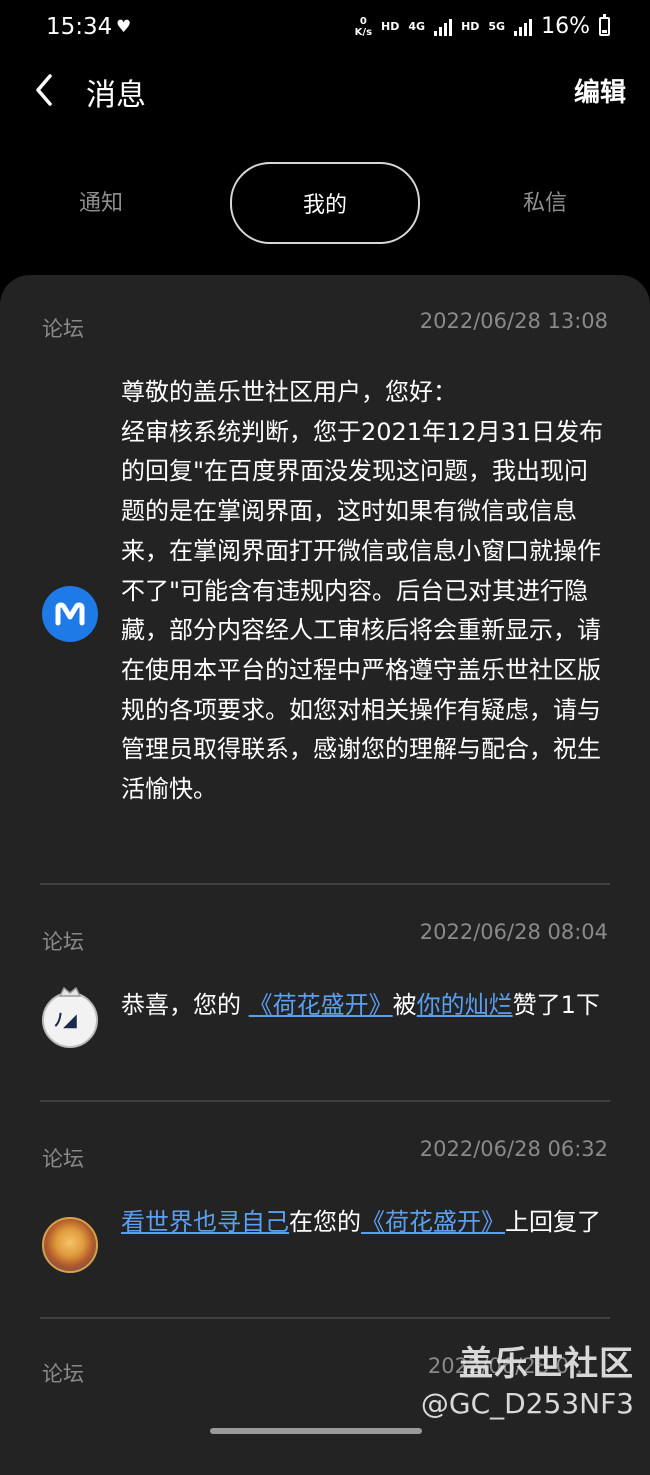  I want to click on m-logo-icon, so click(70, 614).